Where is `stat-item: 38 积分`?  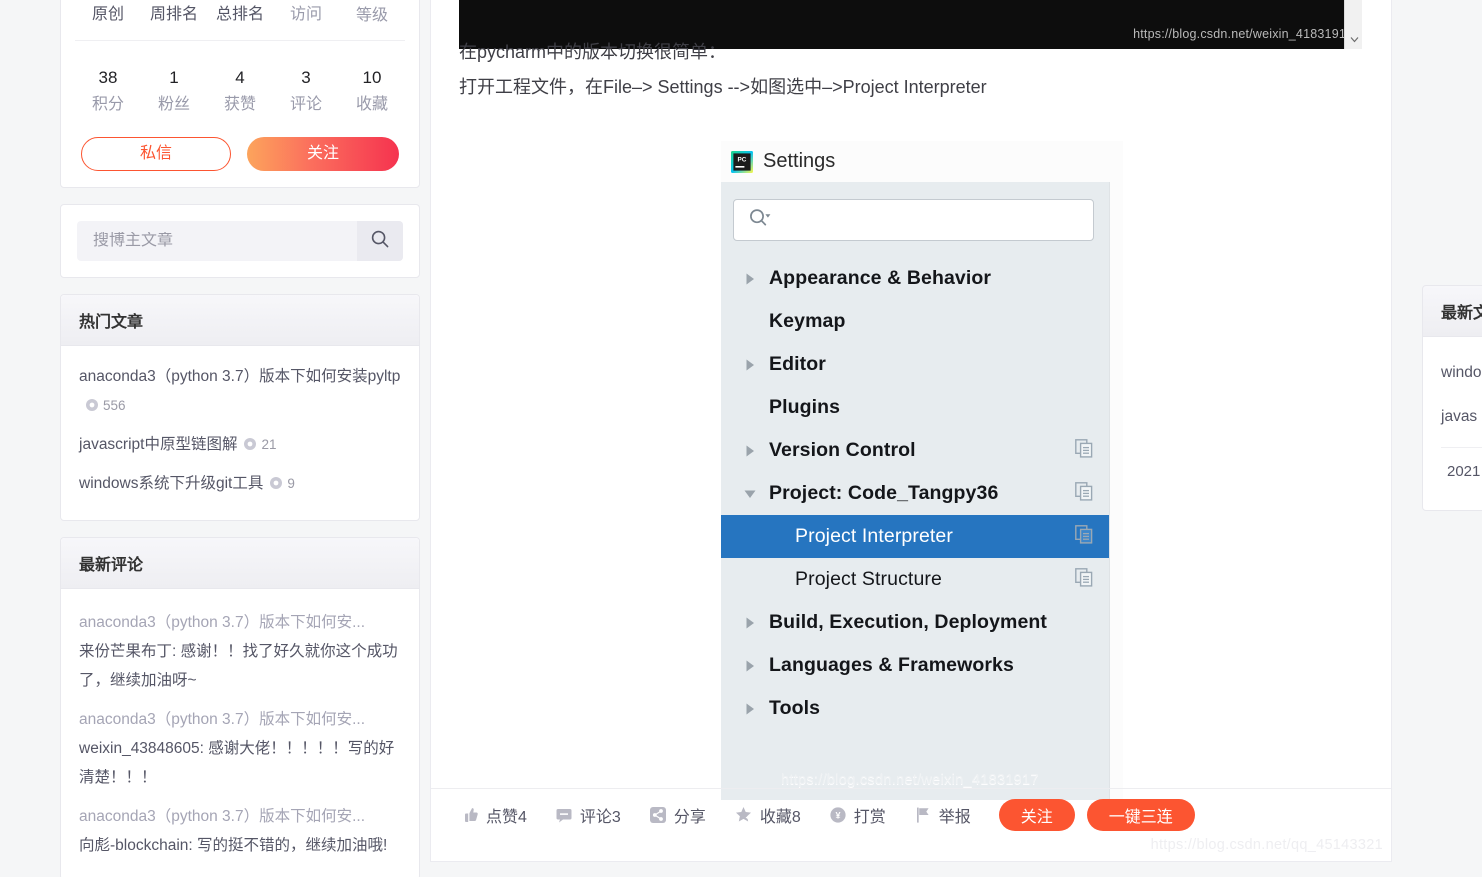 stat-item: 38 积分 is located at coordinates (108, 88).